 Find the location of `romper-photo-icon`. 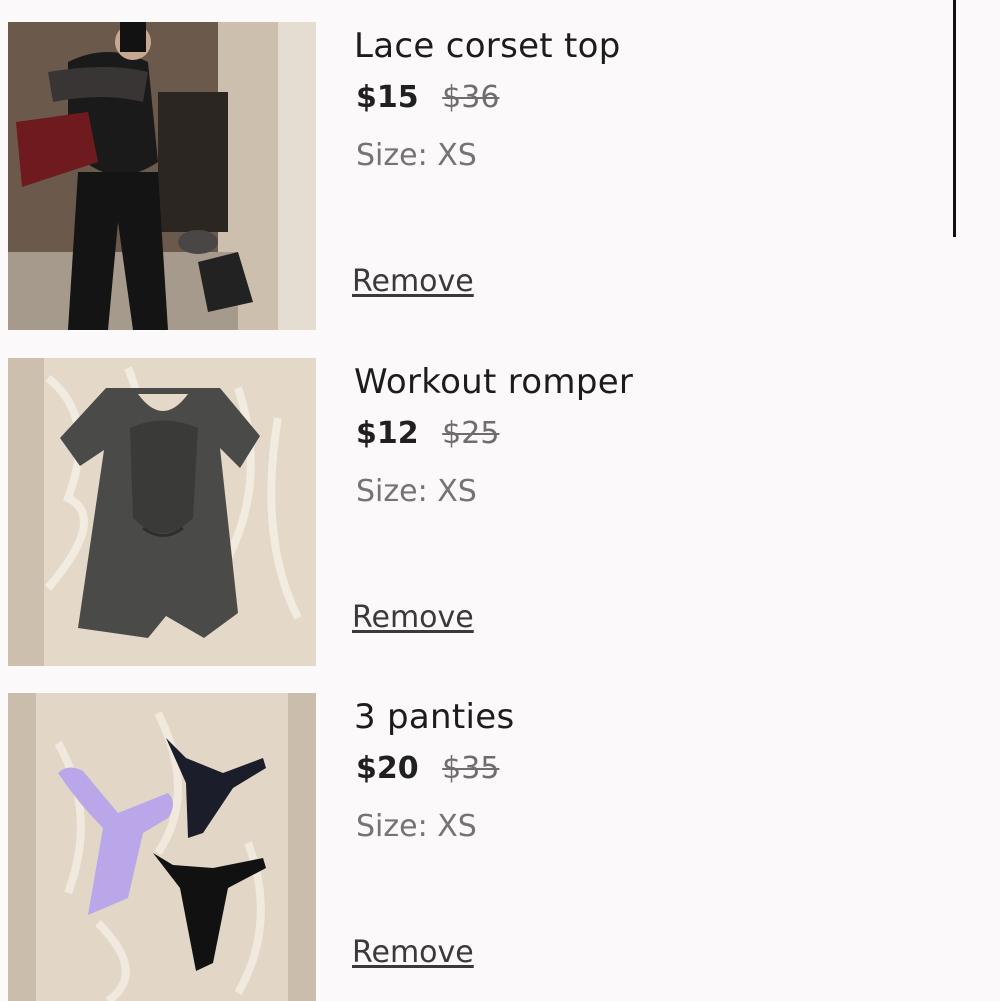

romper-photo-icon is located at coordinates (162, 512).